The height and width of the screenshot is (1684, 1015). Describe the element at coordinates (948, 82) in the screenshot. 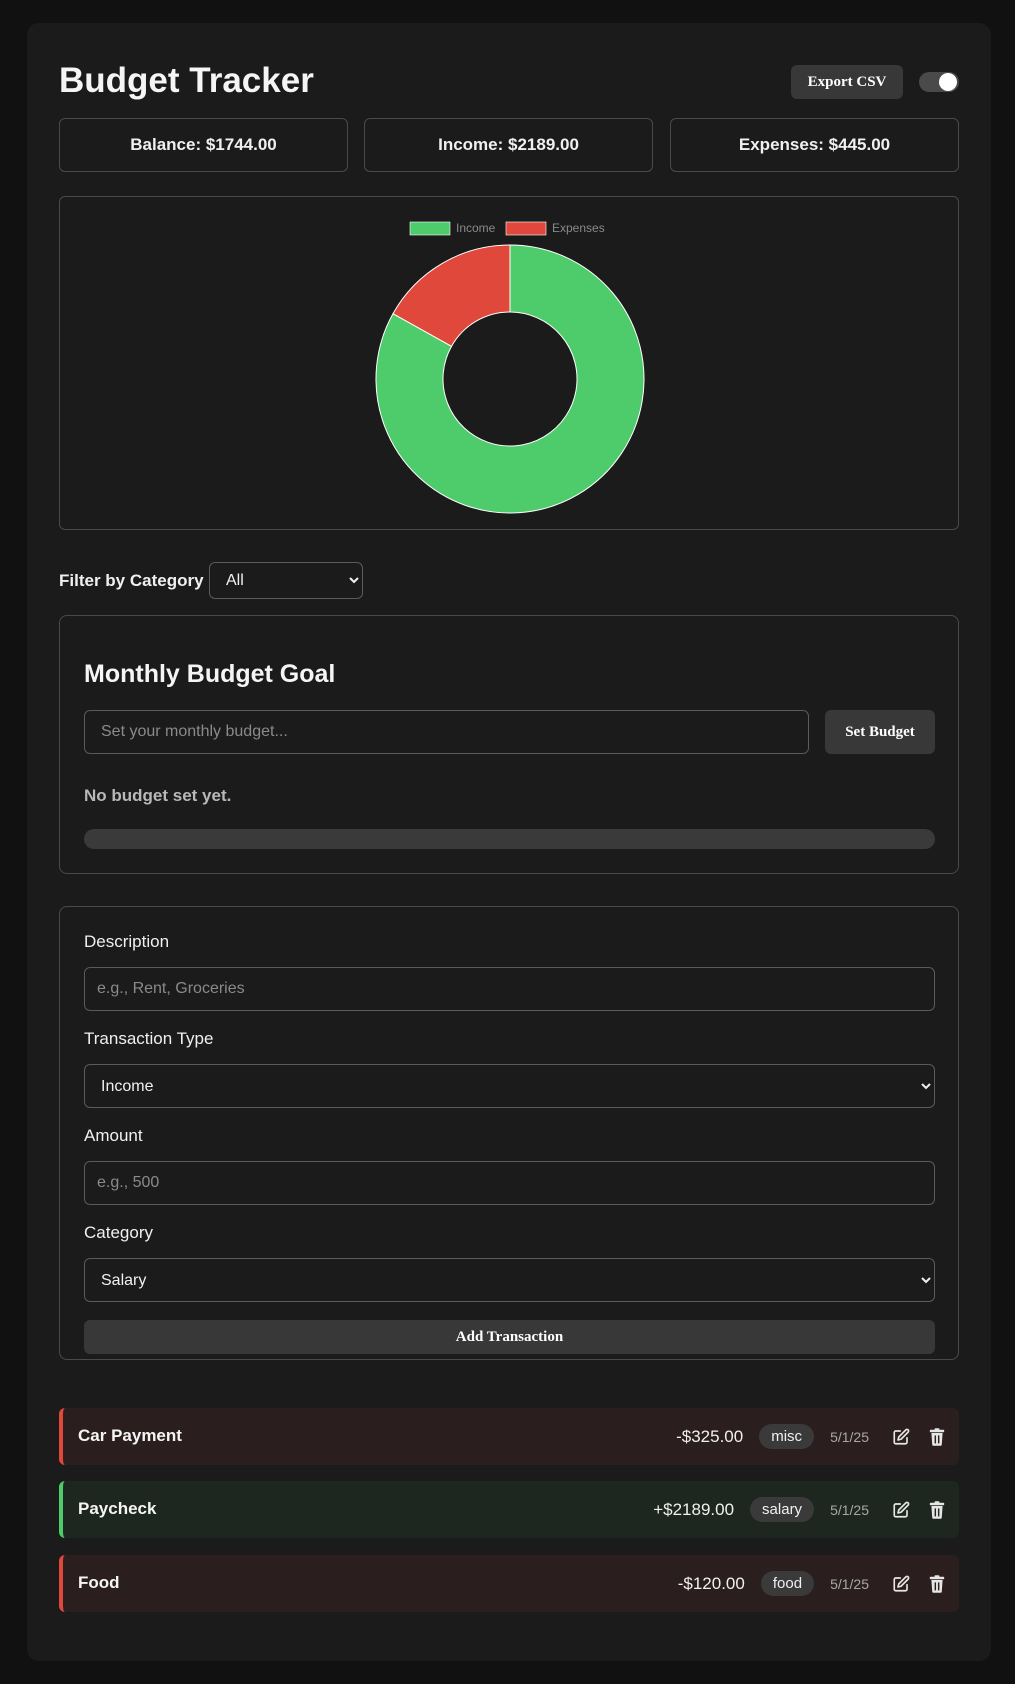

I see `theme-toggle-knob` at that location.